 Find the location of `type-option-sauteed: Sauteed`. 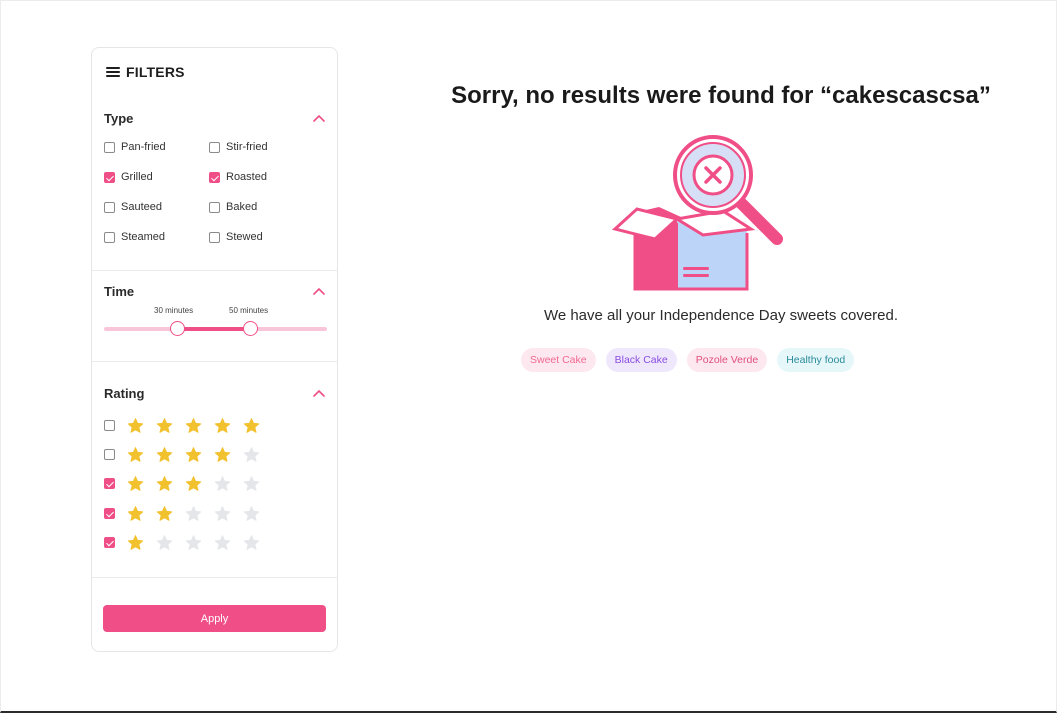

type-option-sauteed: Sauteed is located at coordinates (133, 207).